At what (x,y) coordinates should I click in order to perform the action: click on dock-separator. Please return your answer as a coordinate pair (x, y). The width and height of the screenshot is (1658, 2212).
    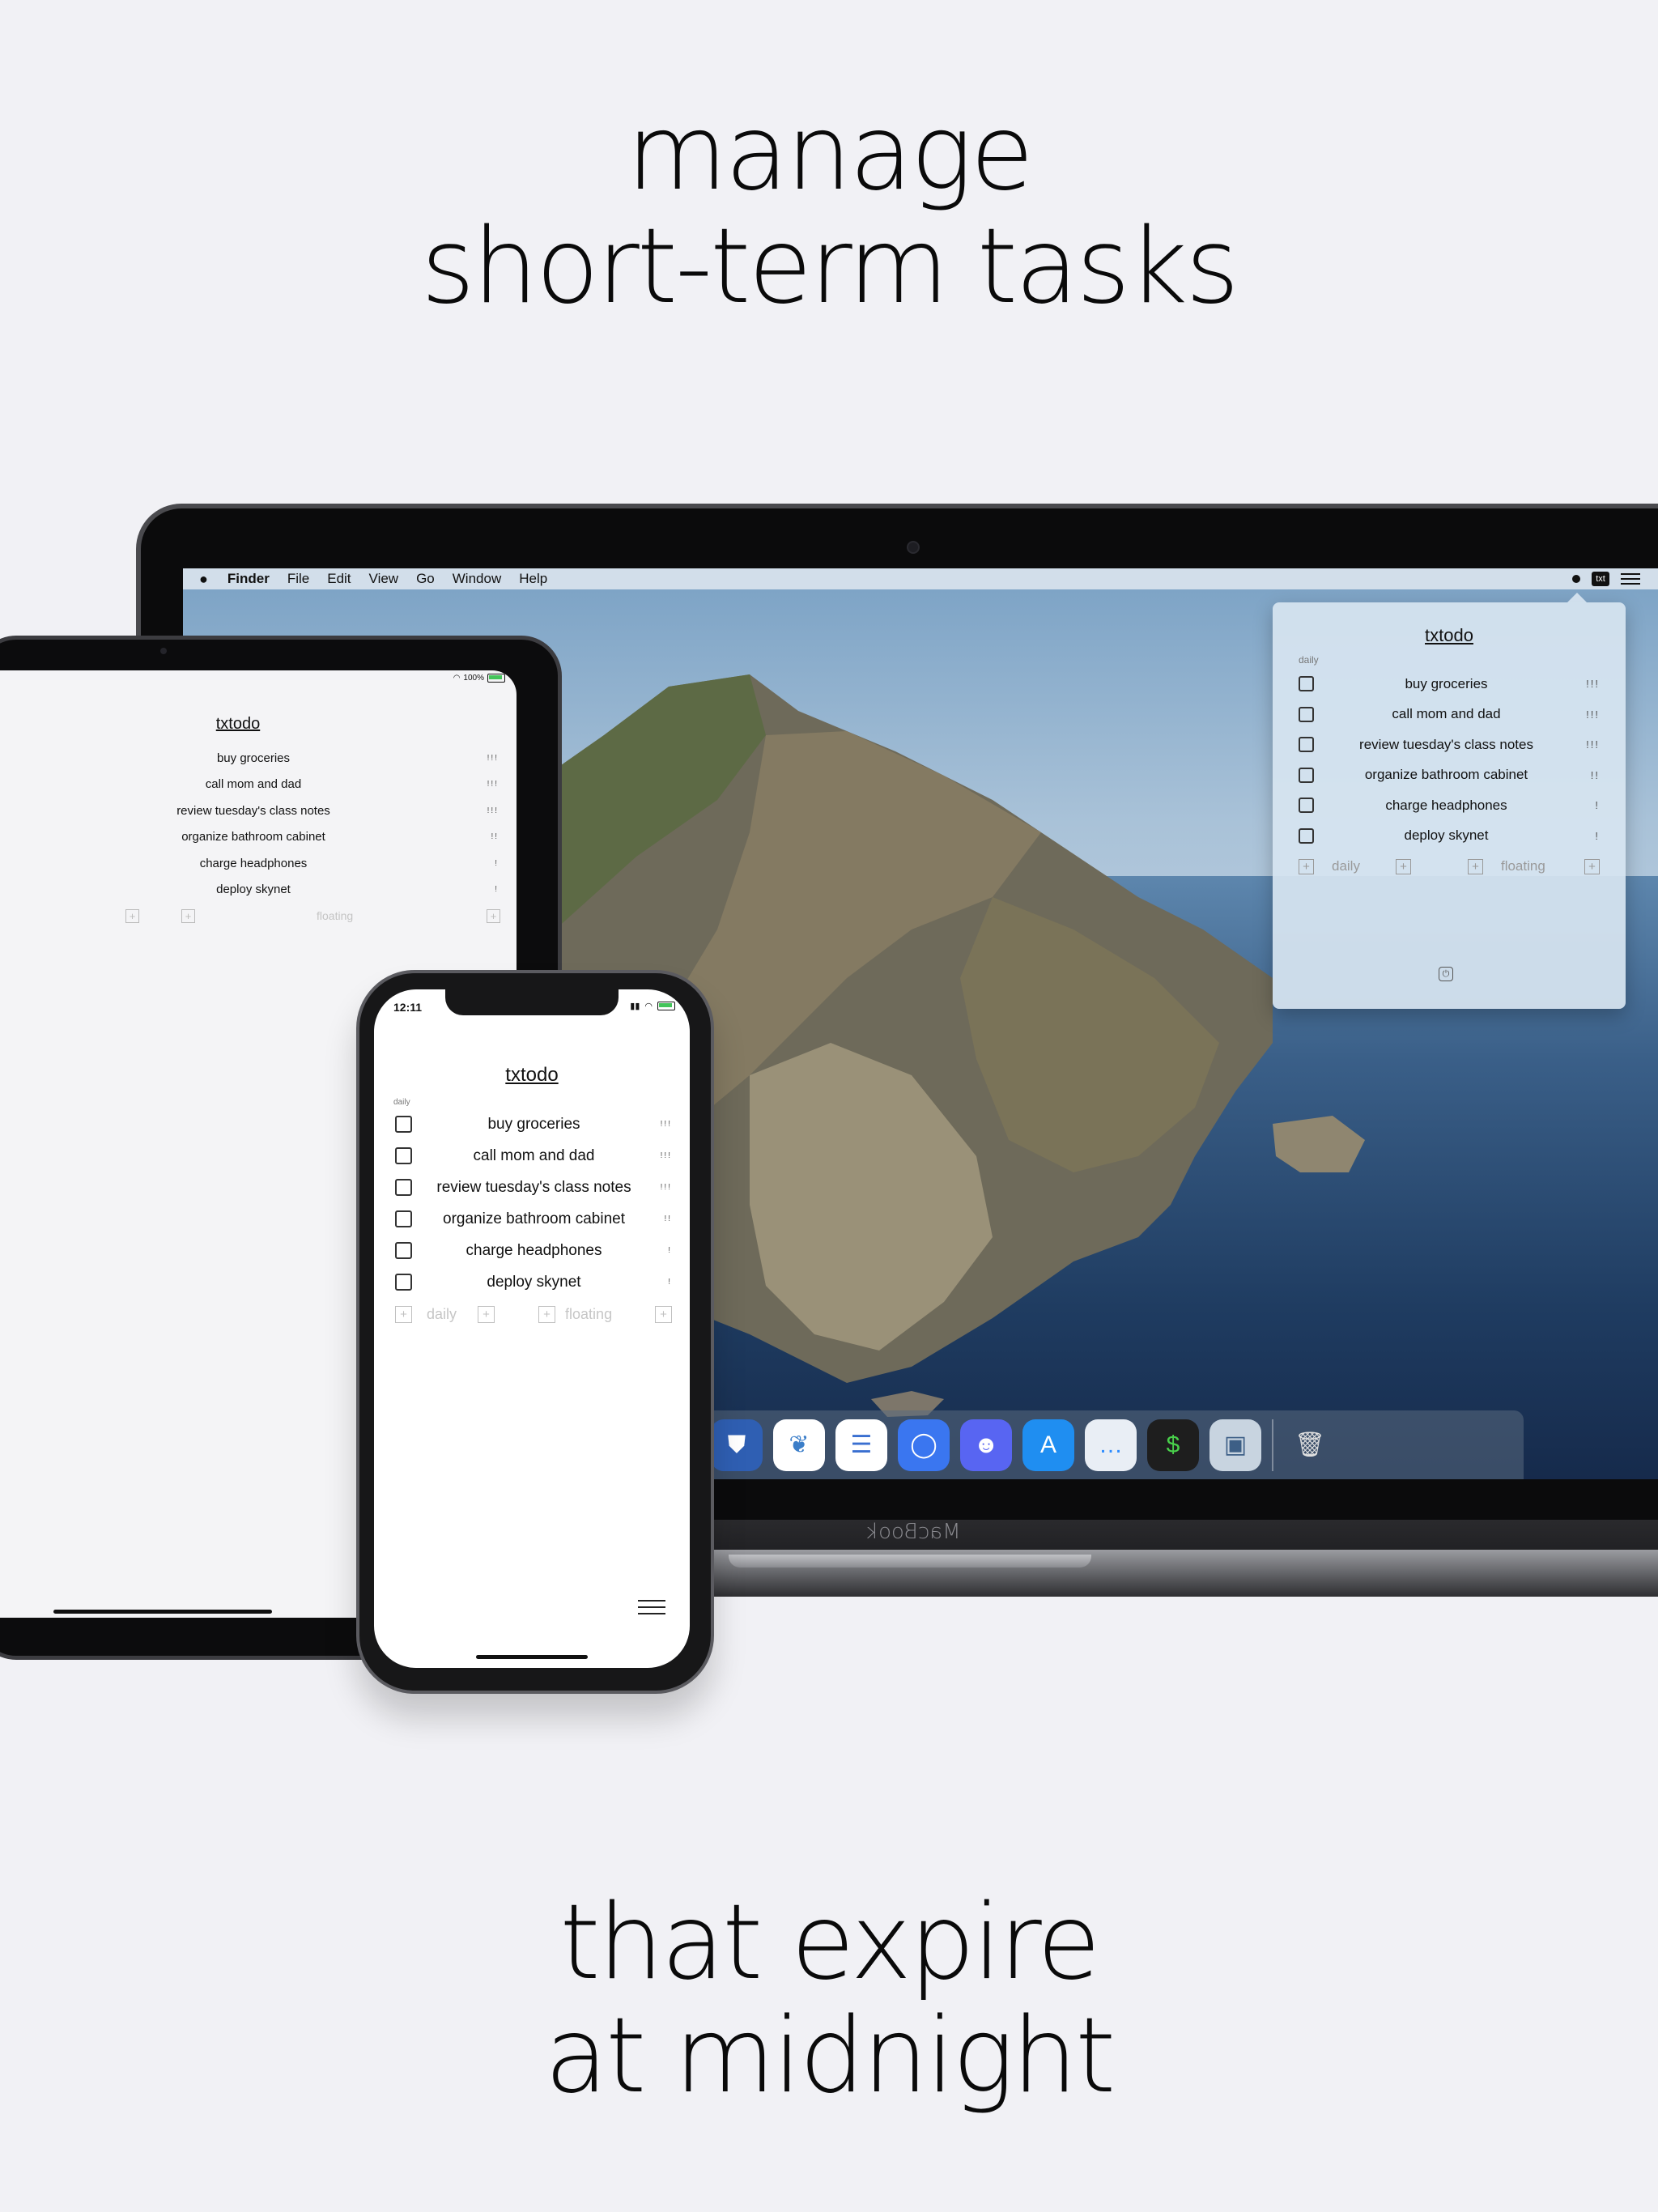
    Looking at the image, I should click on (1272, 1445).